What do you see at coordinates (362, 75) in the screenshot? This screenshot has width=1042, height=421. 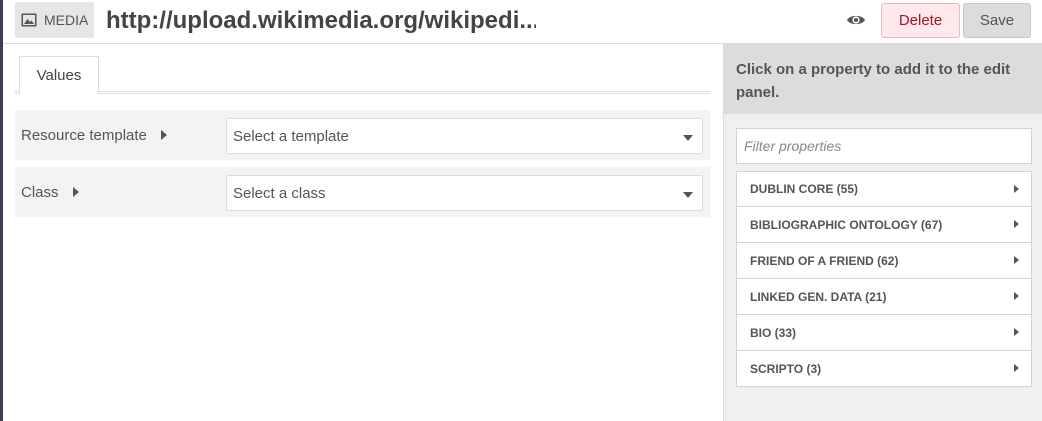 I see `section-tabs: Values` at bounding box center [362, 75].